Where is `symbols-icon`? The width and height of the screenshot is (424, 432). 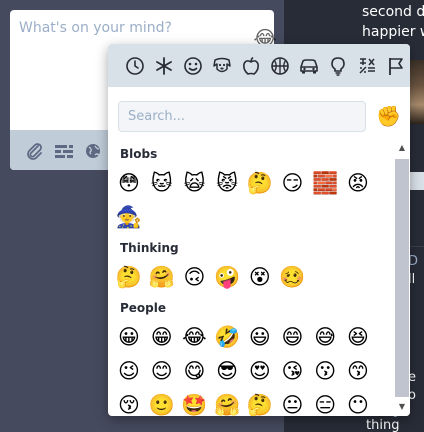
symbols-icon is located at coordinates (366, 66).